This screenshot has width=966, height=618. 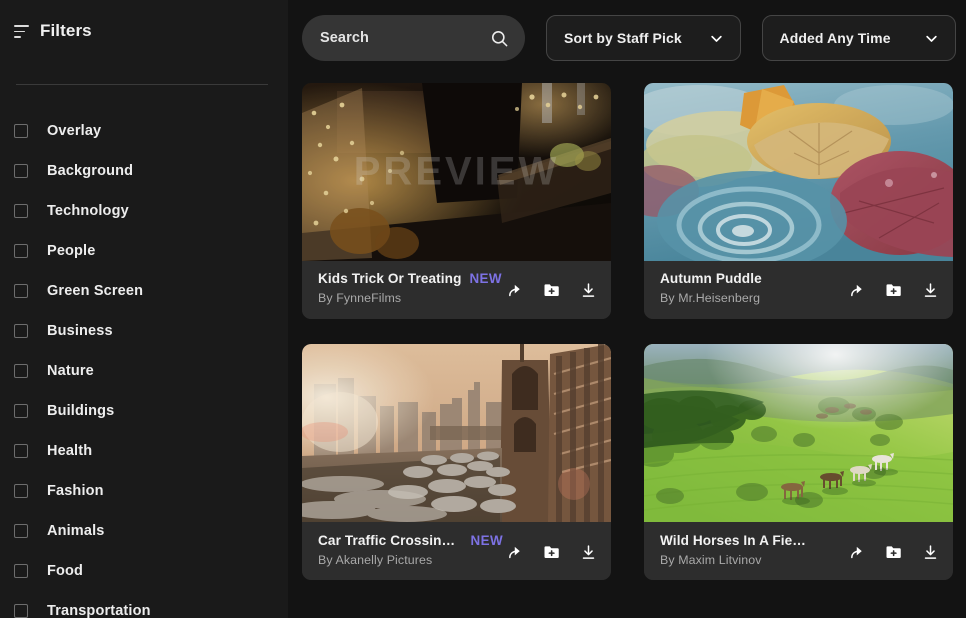 What do you see at coordinates (151, 211) in the screenshot?
I see `filter-item-technology: Technology` at bounding box center [151, 211].